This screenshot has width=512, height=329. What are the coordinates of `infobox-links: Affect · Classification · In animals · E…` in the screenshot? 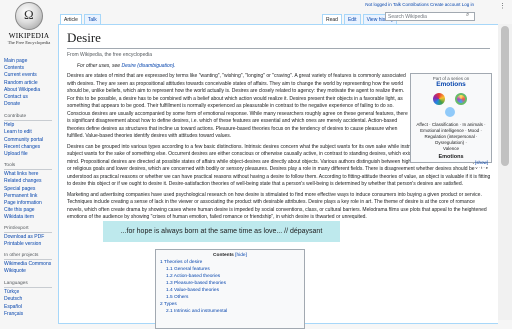 It's located at (451, 137).